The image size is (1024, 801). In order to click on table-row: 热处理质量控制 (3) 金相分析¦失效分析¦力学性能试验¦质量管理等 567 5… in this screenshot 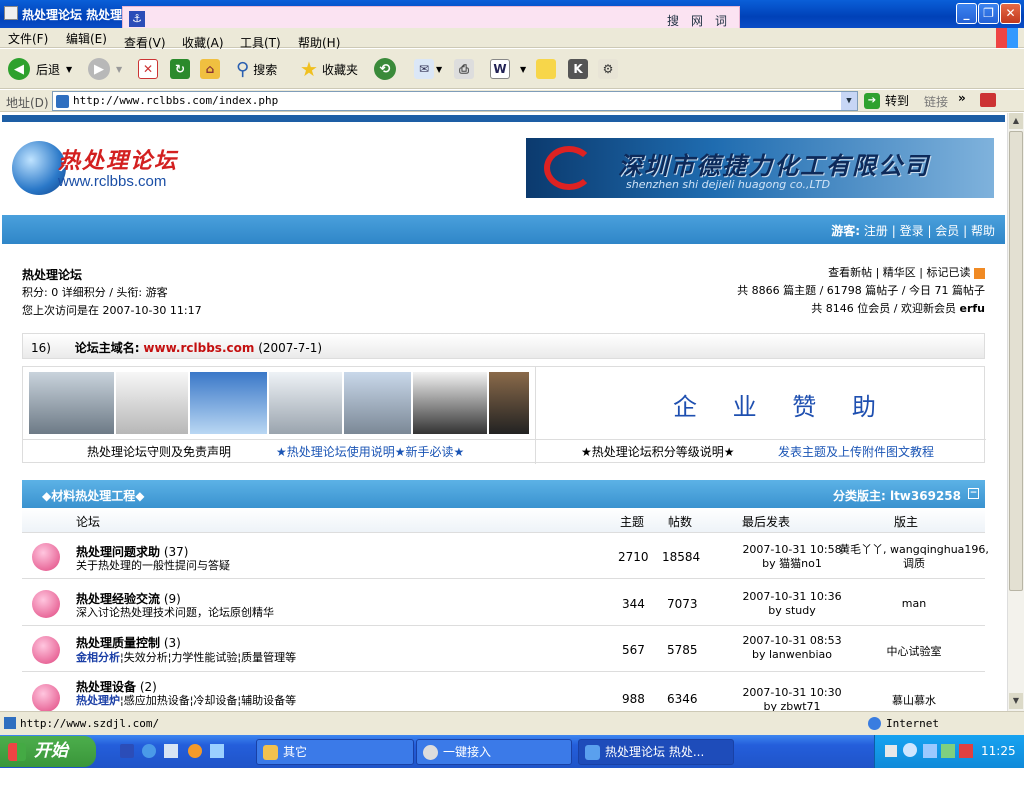, I will do `click(503, 649)`.